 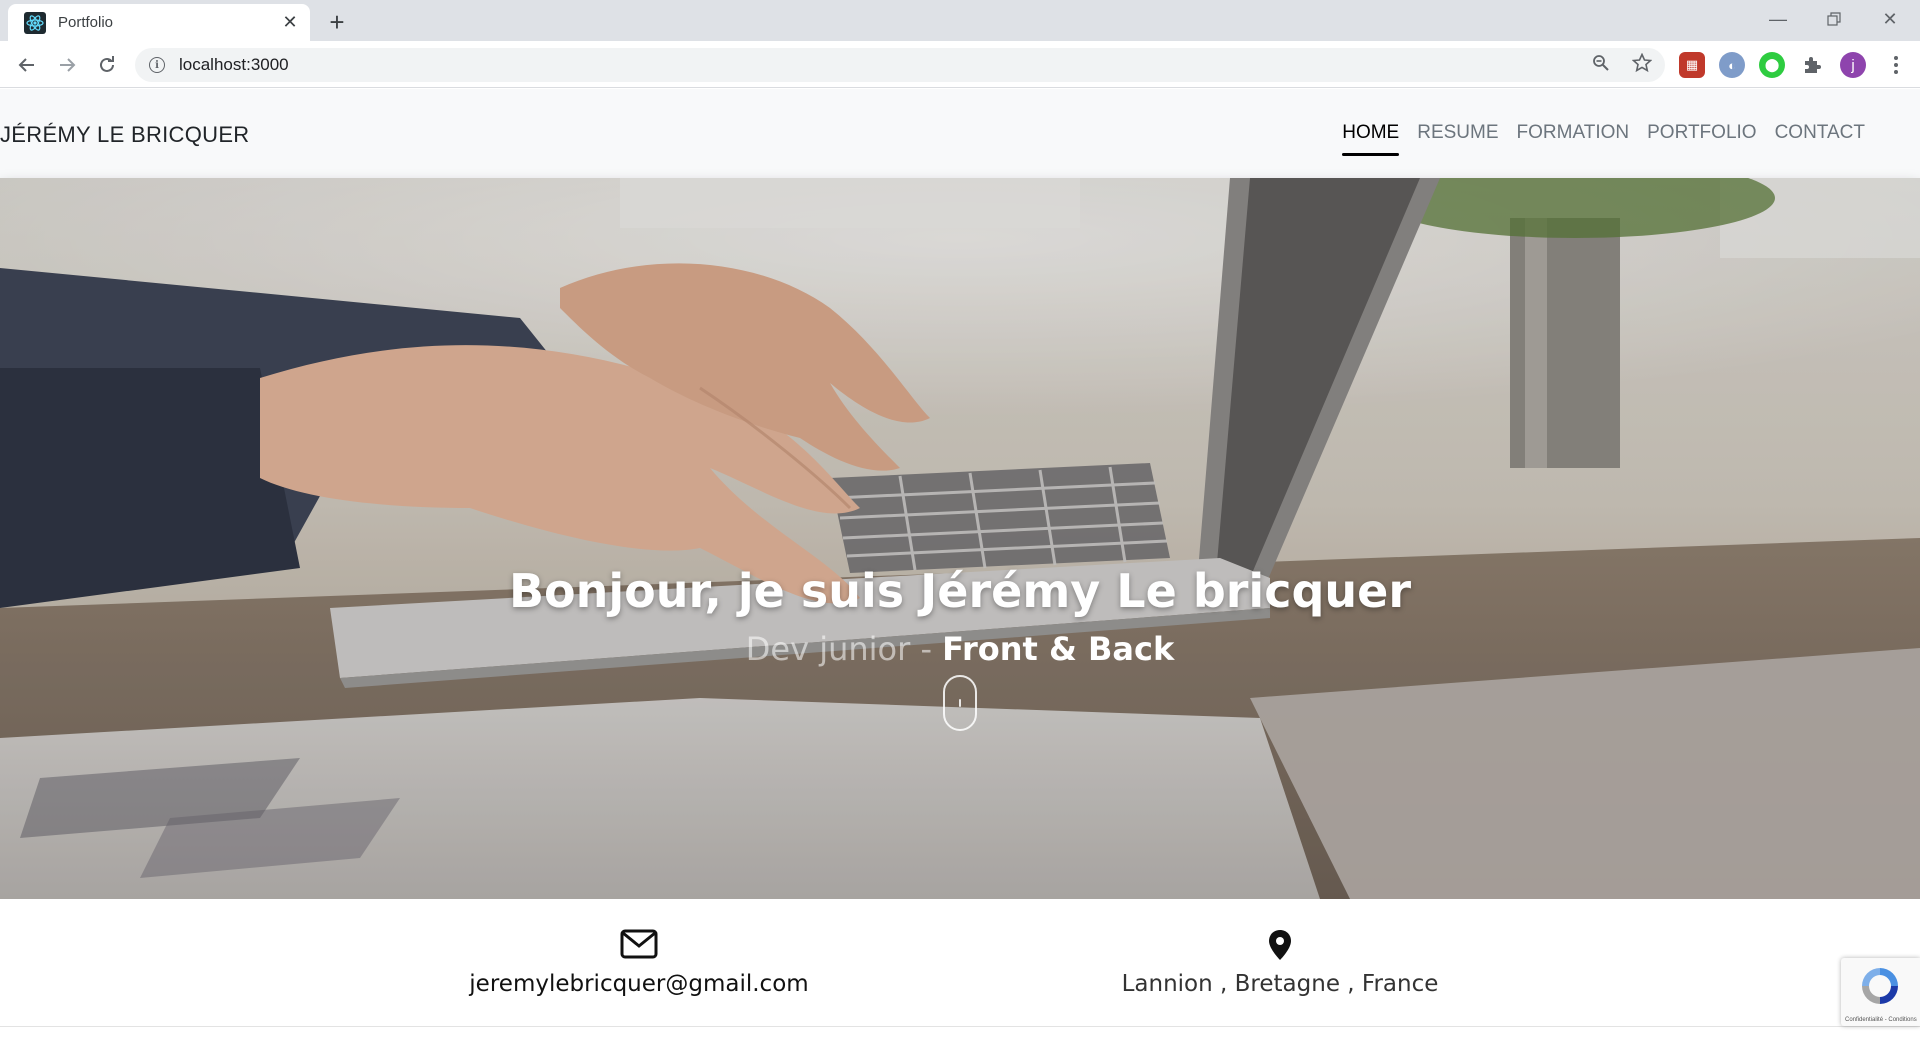 I want to click on contact-email-text: jeremylebricquer@gmail.com, so click(x=639, y=984).